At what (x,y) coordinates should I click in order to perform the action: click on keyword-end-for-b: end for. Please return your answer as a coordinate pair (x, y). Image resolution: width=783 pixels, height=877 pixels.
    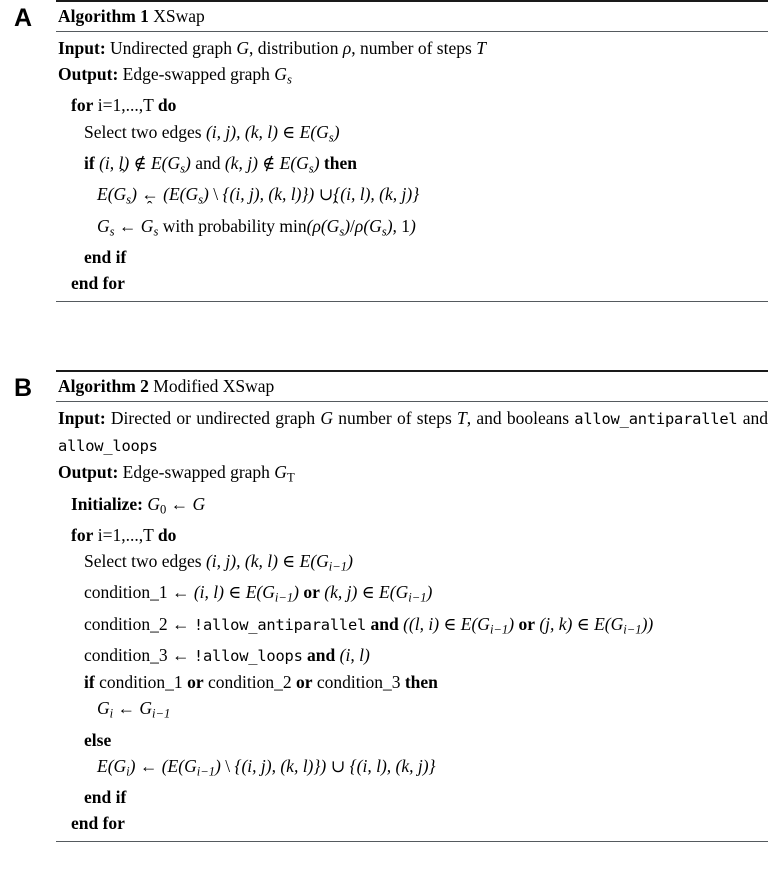
    Looking at the image, I should click on (98, 823).